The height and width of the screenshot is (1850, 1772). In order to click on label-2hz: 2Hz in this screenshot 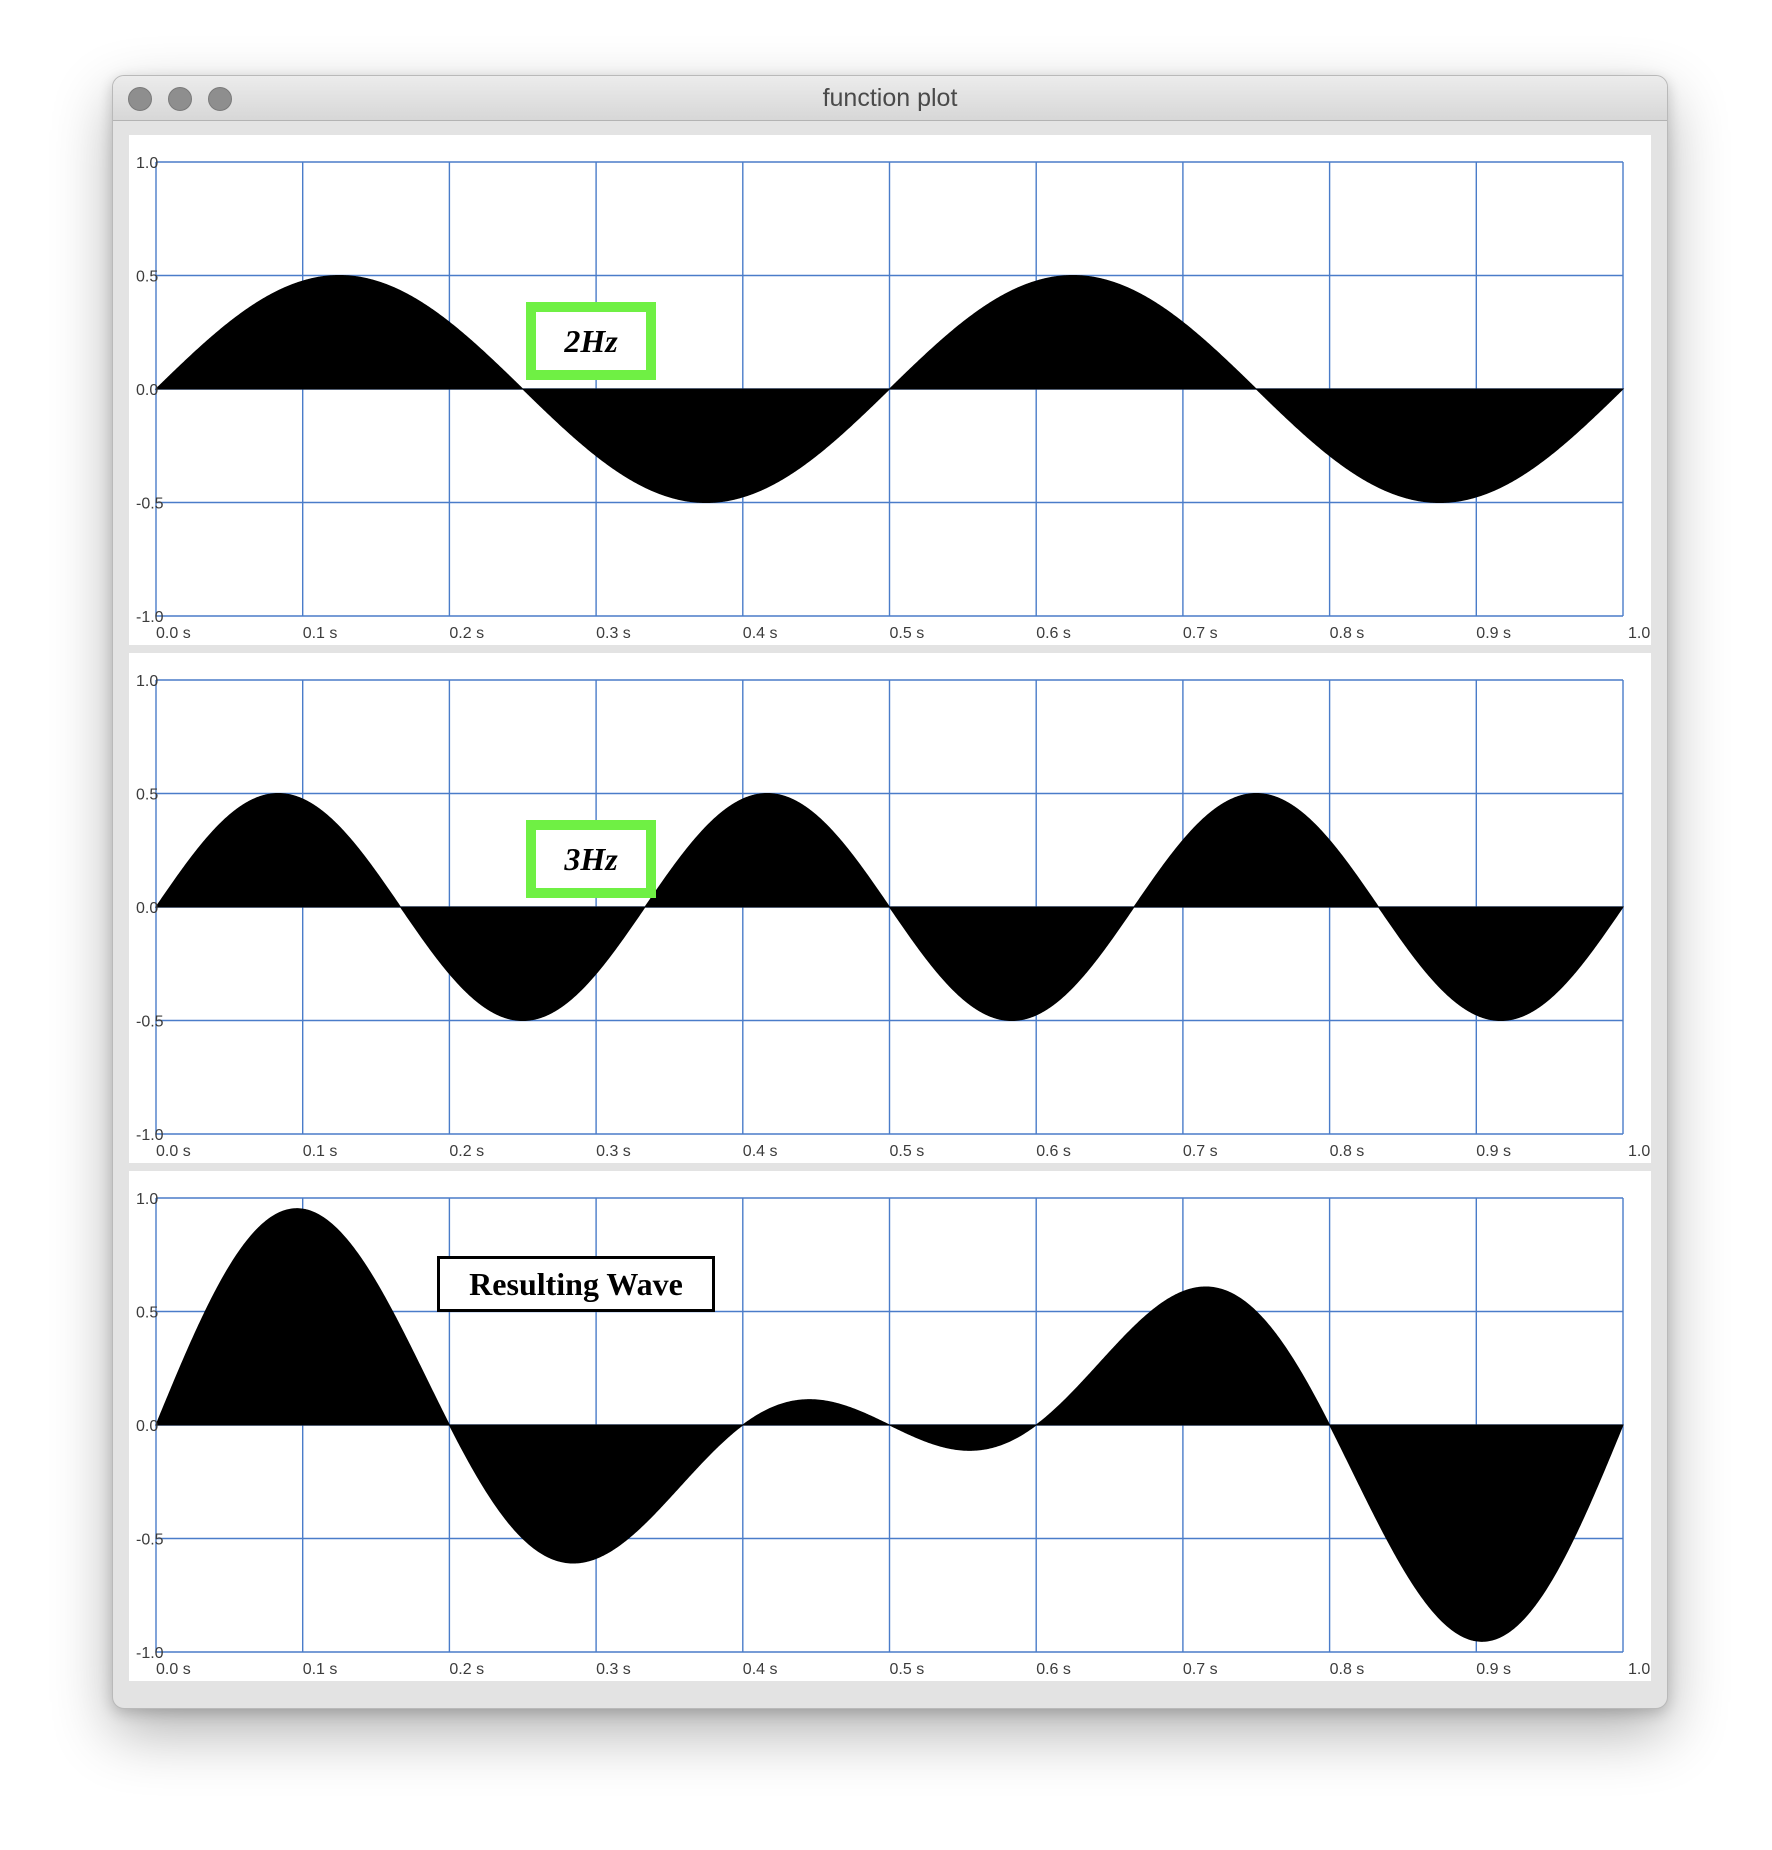, I will do `click(591, 341)`.